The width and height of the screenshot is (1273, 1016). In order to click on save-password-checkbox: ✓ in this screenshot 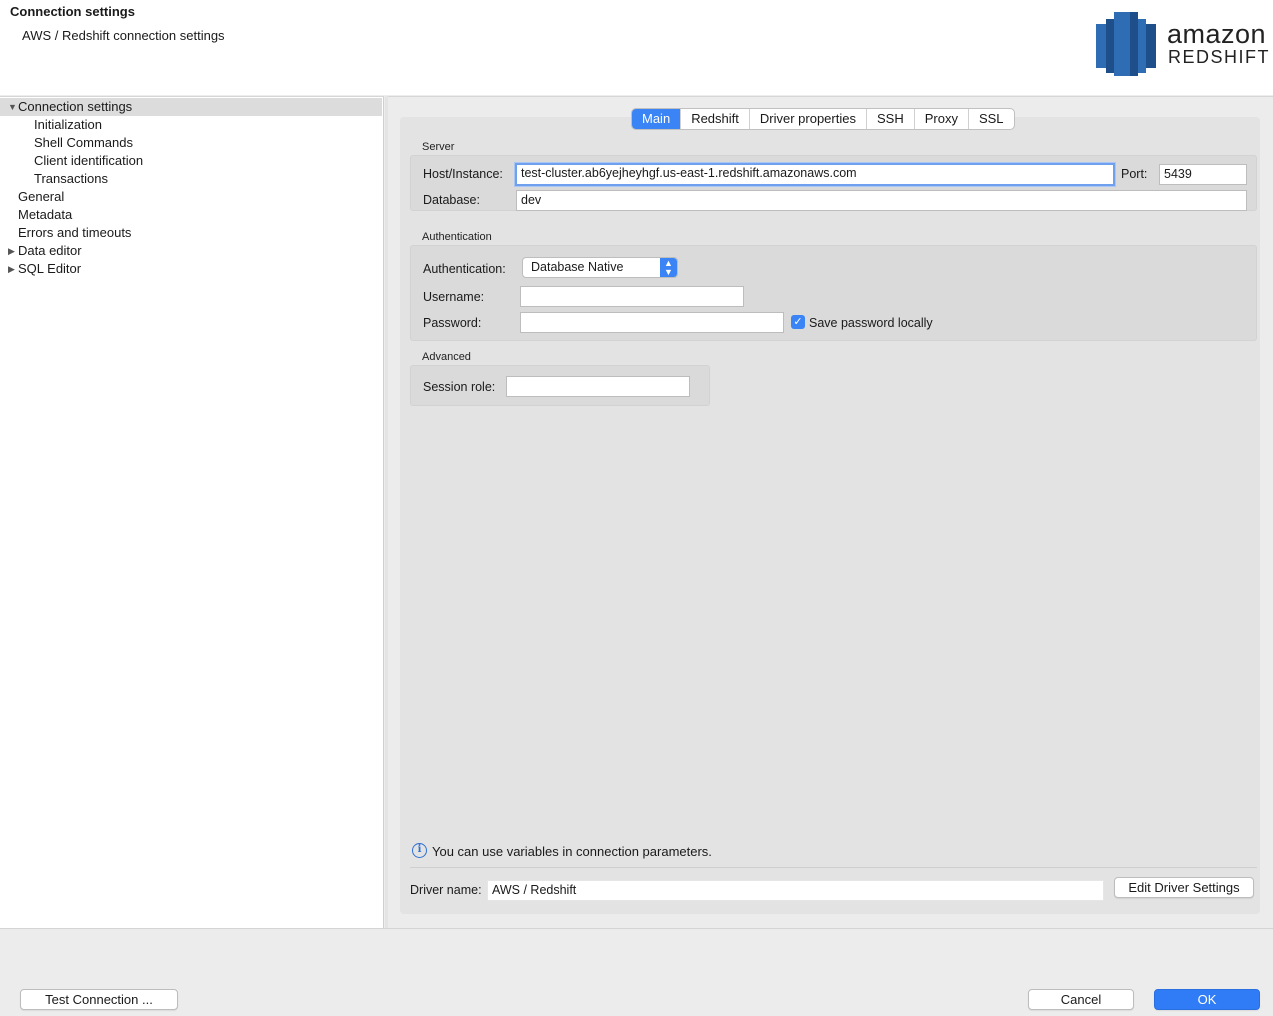, I will do `click(798, 322)`.